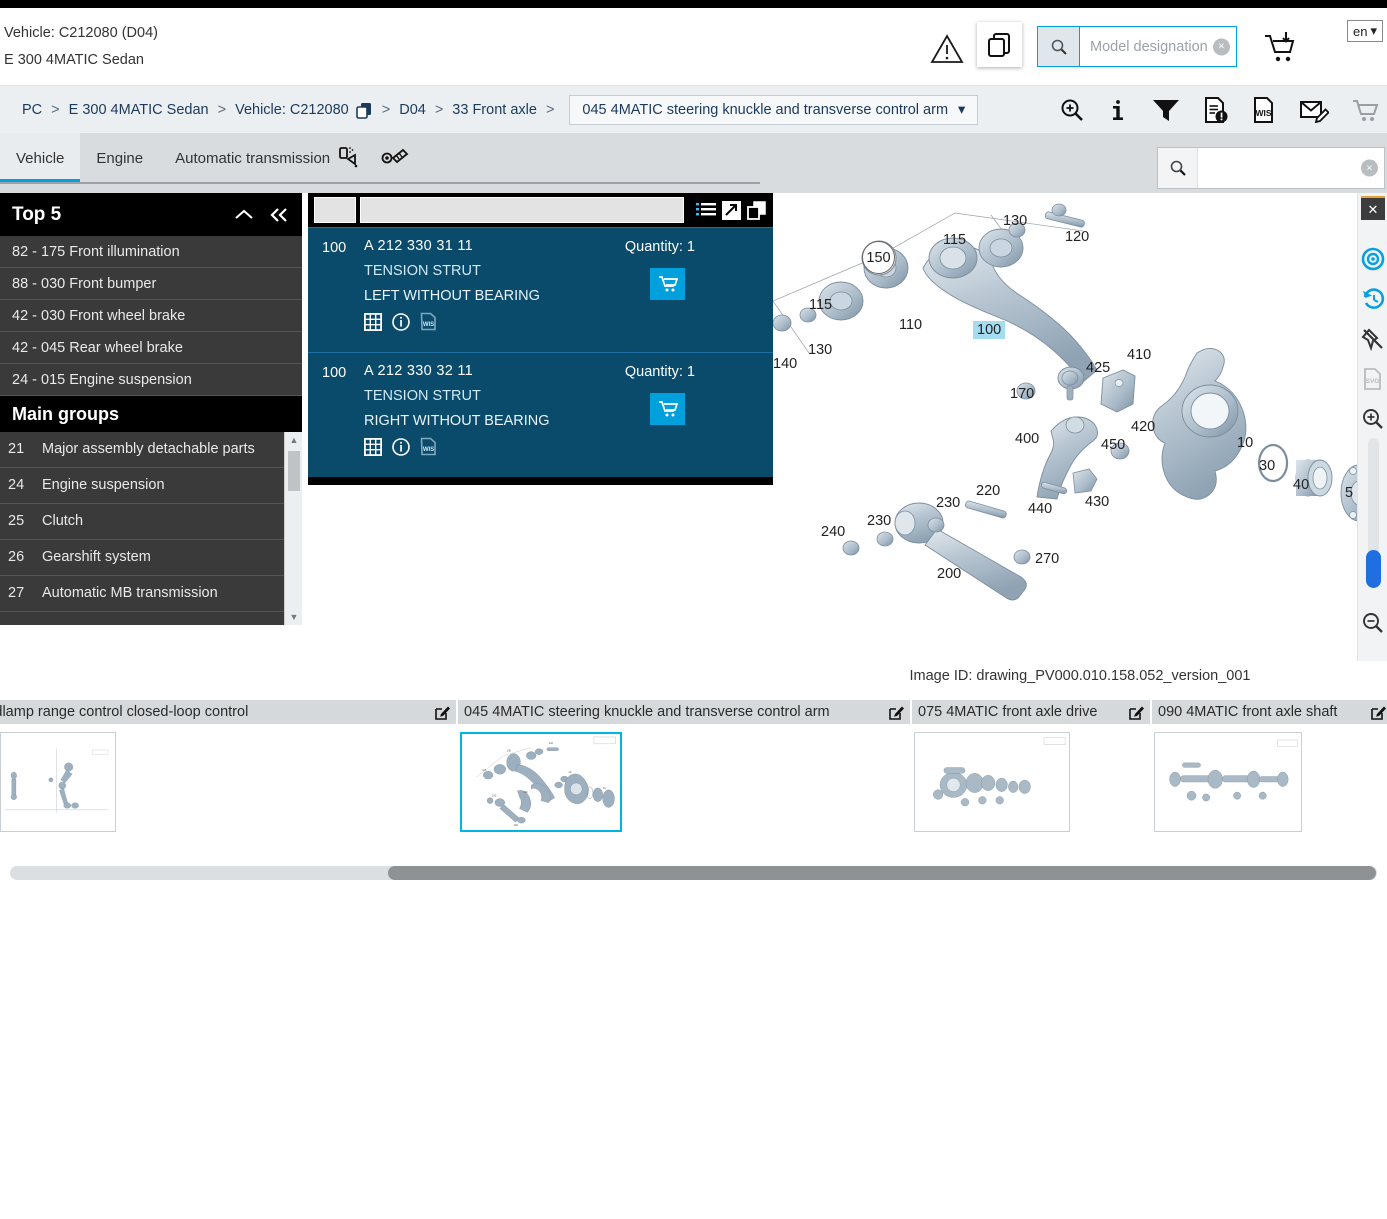 Image resolution: width=1387 pixels, height=1219 pixels. I want to click on unpin-icon, so click(1372, 339).